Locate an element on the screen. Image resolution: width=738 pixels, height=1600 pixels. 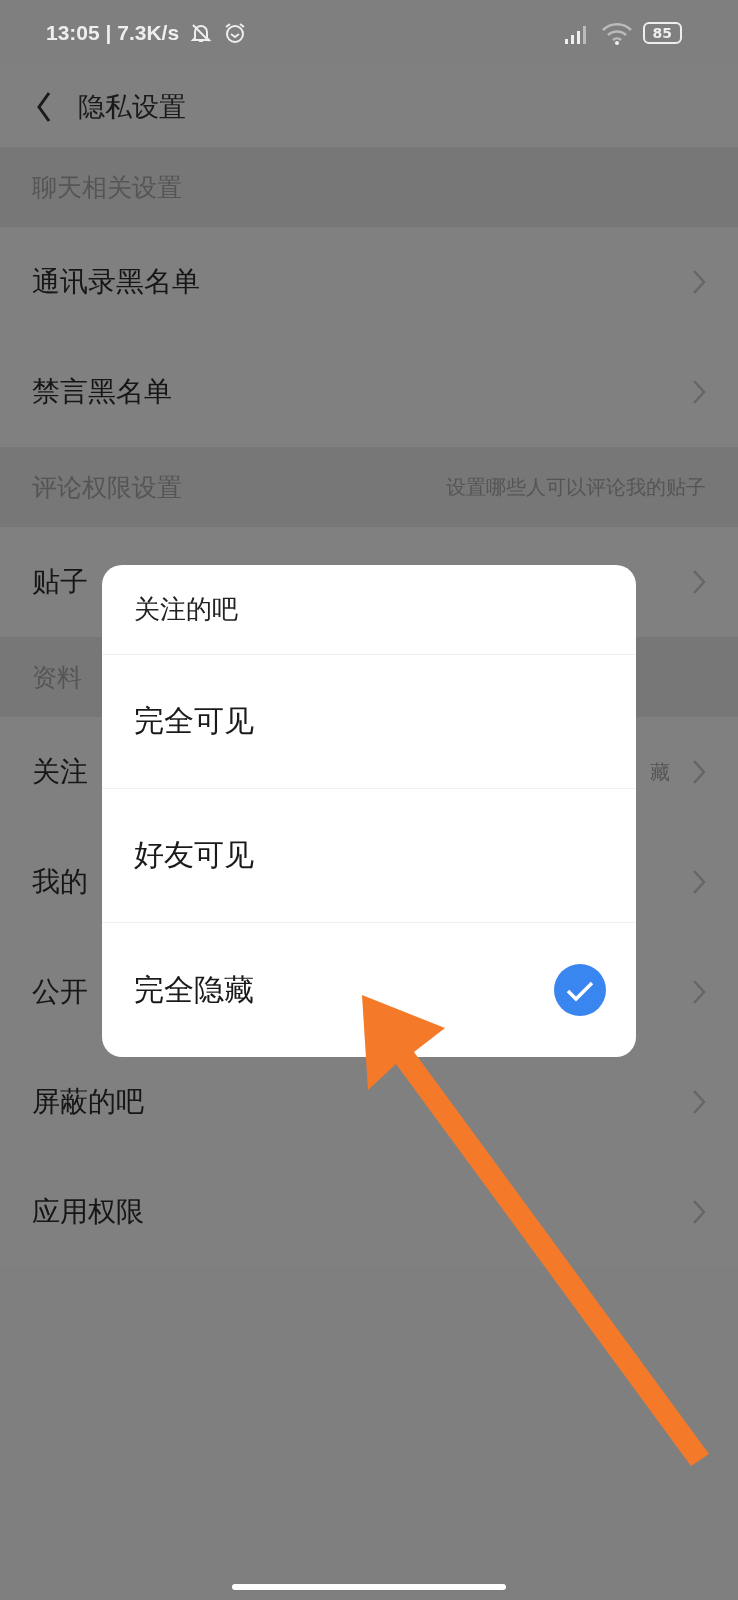
status-time: 13:05 | 7.3K/s is located at coordinates (113, 33).